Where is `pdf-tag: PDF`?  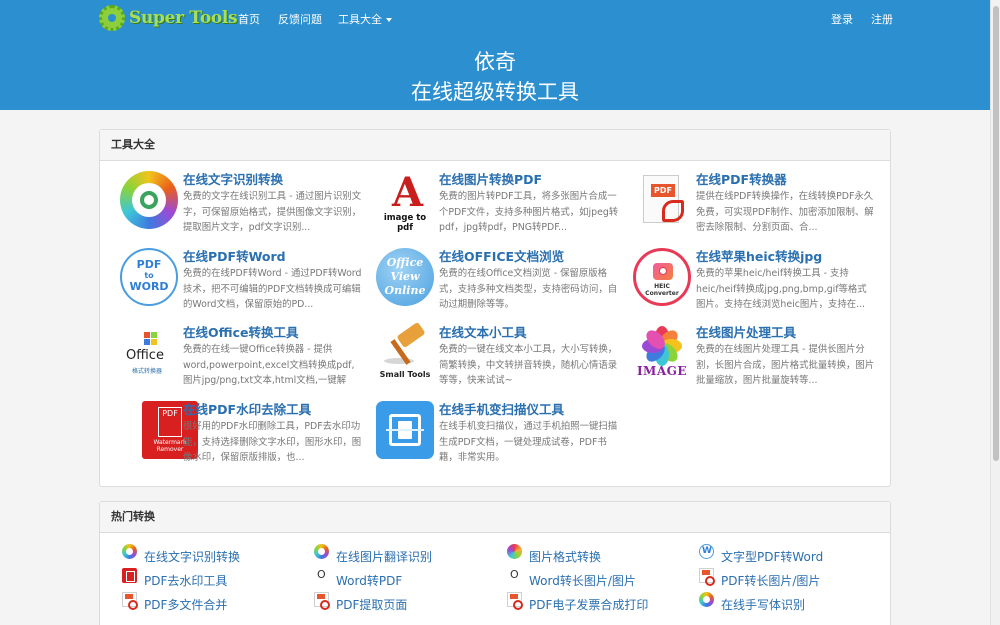 pdf-tag: PDF is located at coordinates (663, 190).